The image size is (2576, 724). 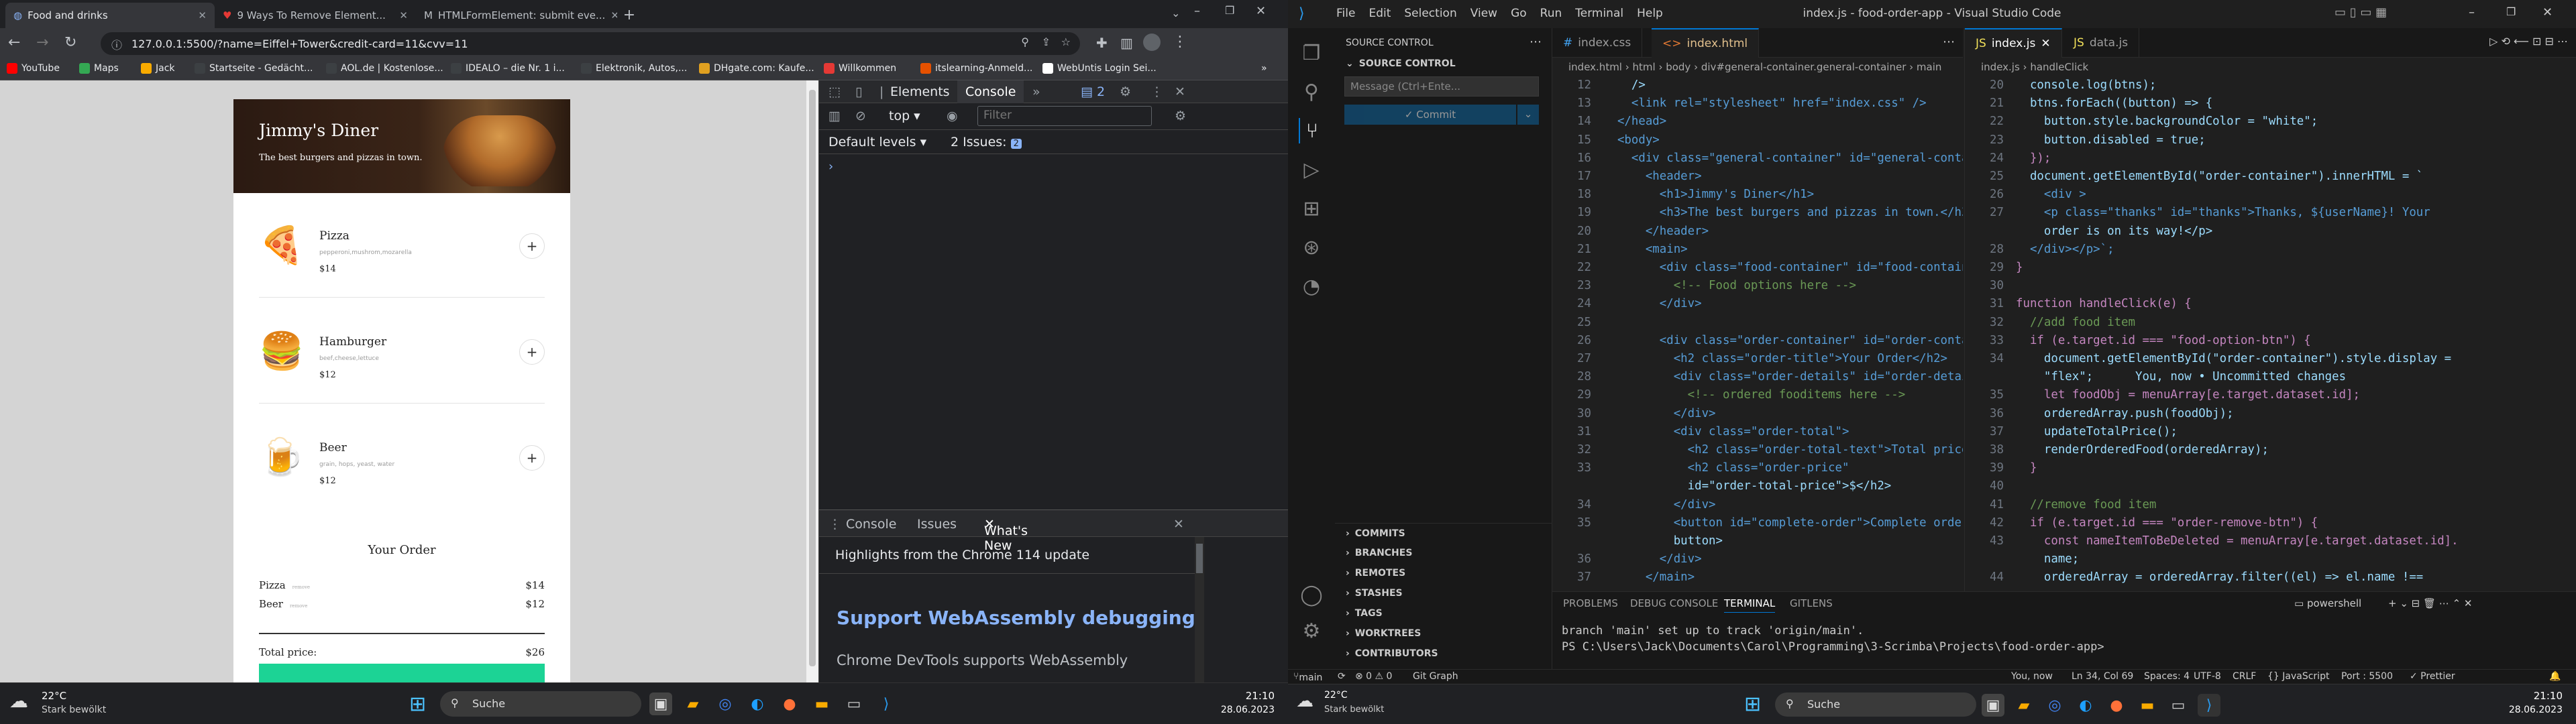 What do you see at coordinates (70, 42) in the screenshot?
I see `reload-icon: ↻` at bounding box center [70, 42].